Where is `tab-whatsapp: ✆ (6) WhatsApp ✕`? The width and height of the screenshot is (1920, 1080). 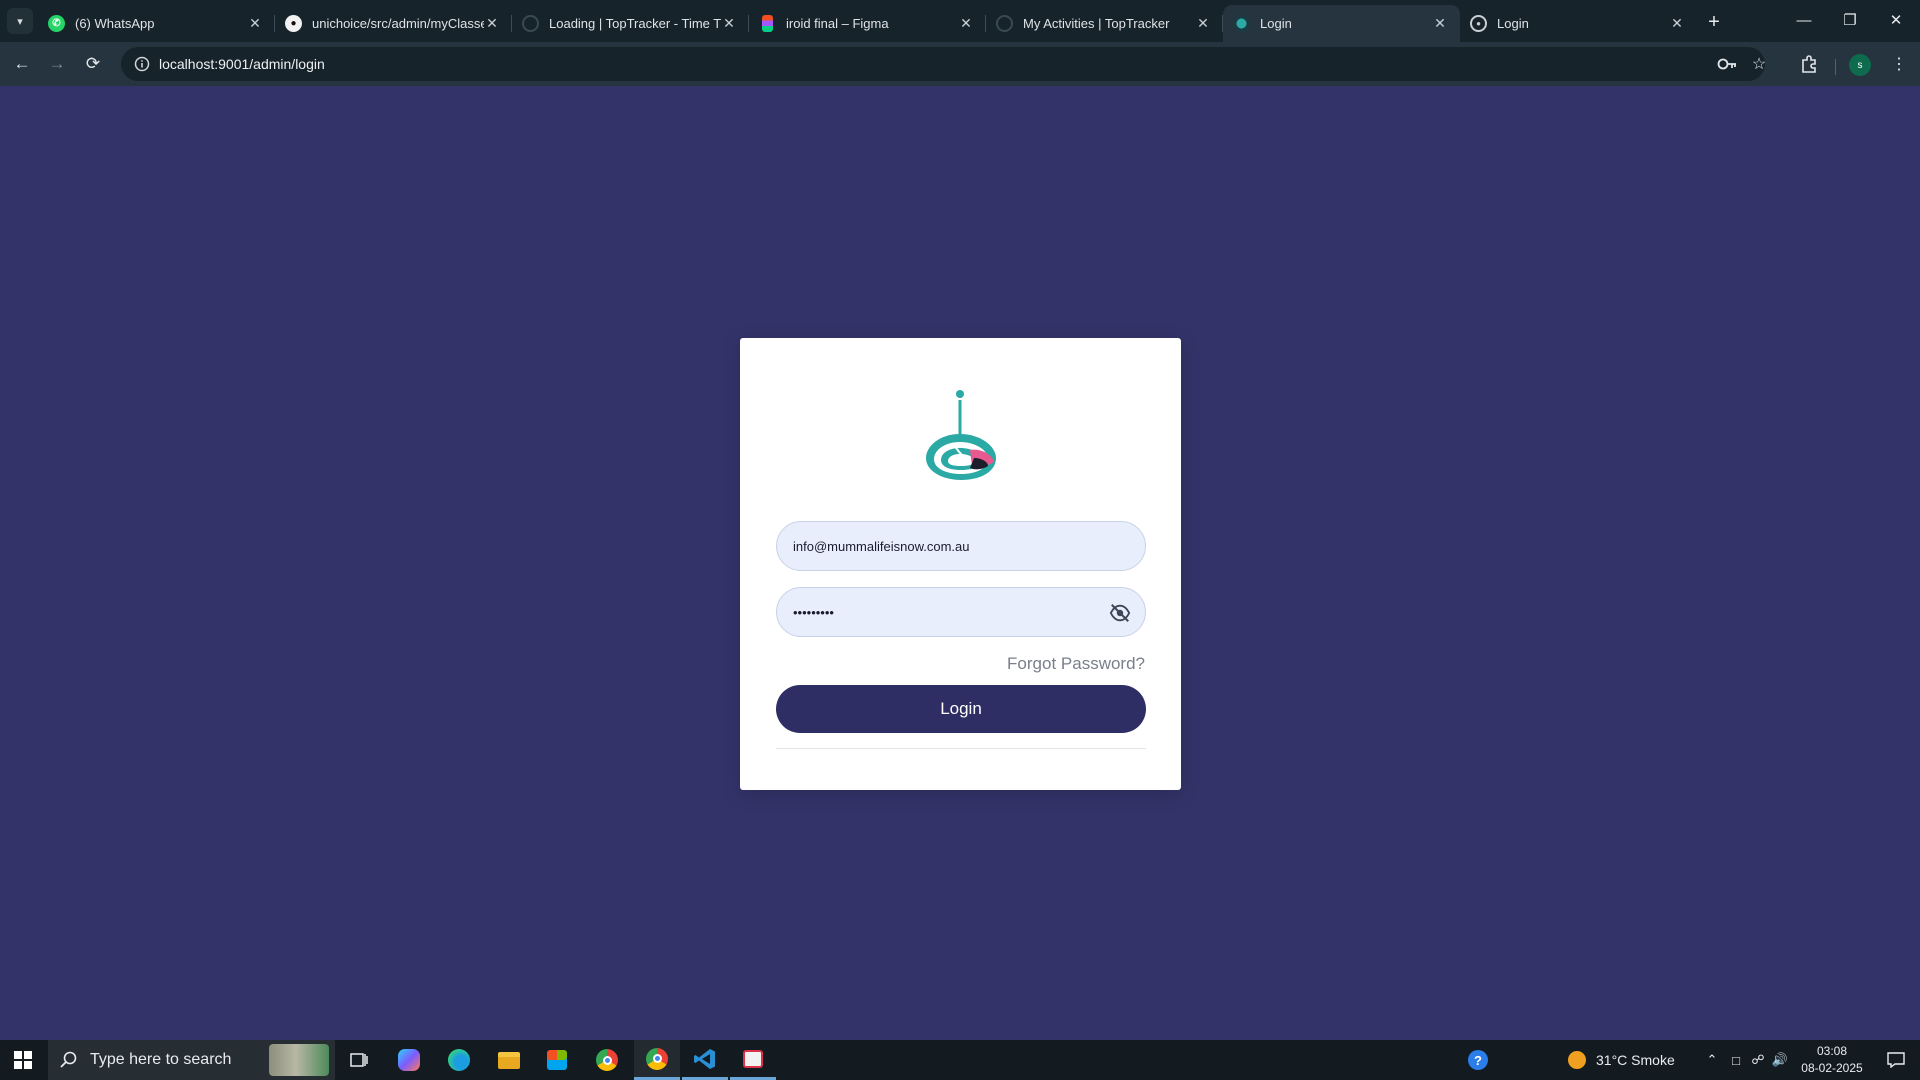
tab-whatsapp: ✆ (6) WhatsApp ✕ is located at coordinates (156, 23).